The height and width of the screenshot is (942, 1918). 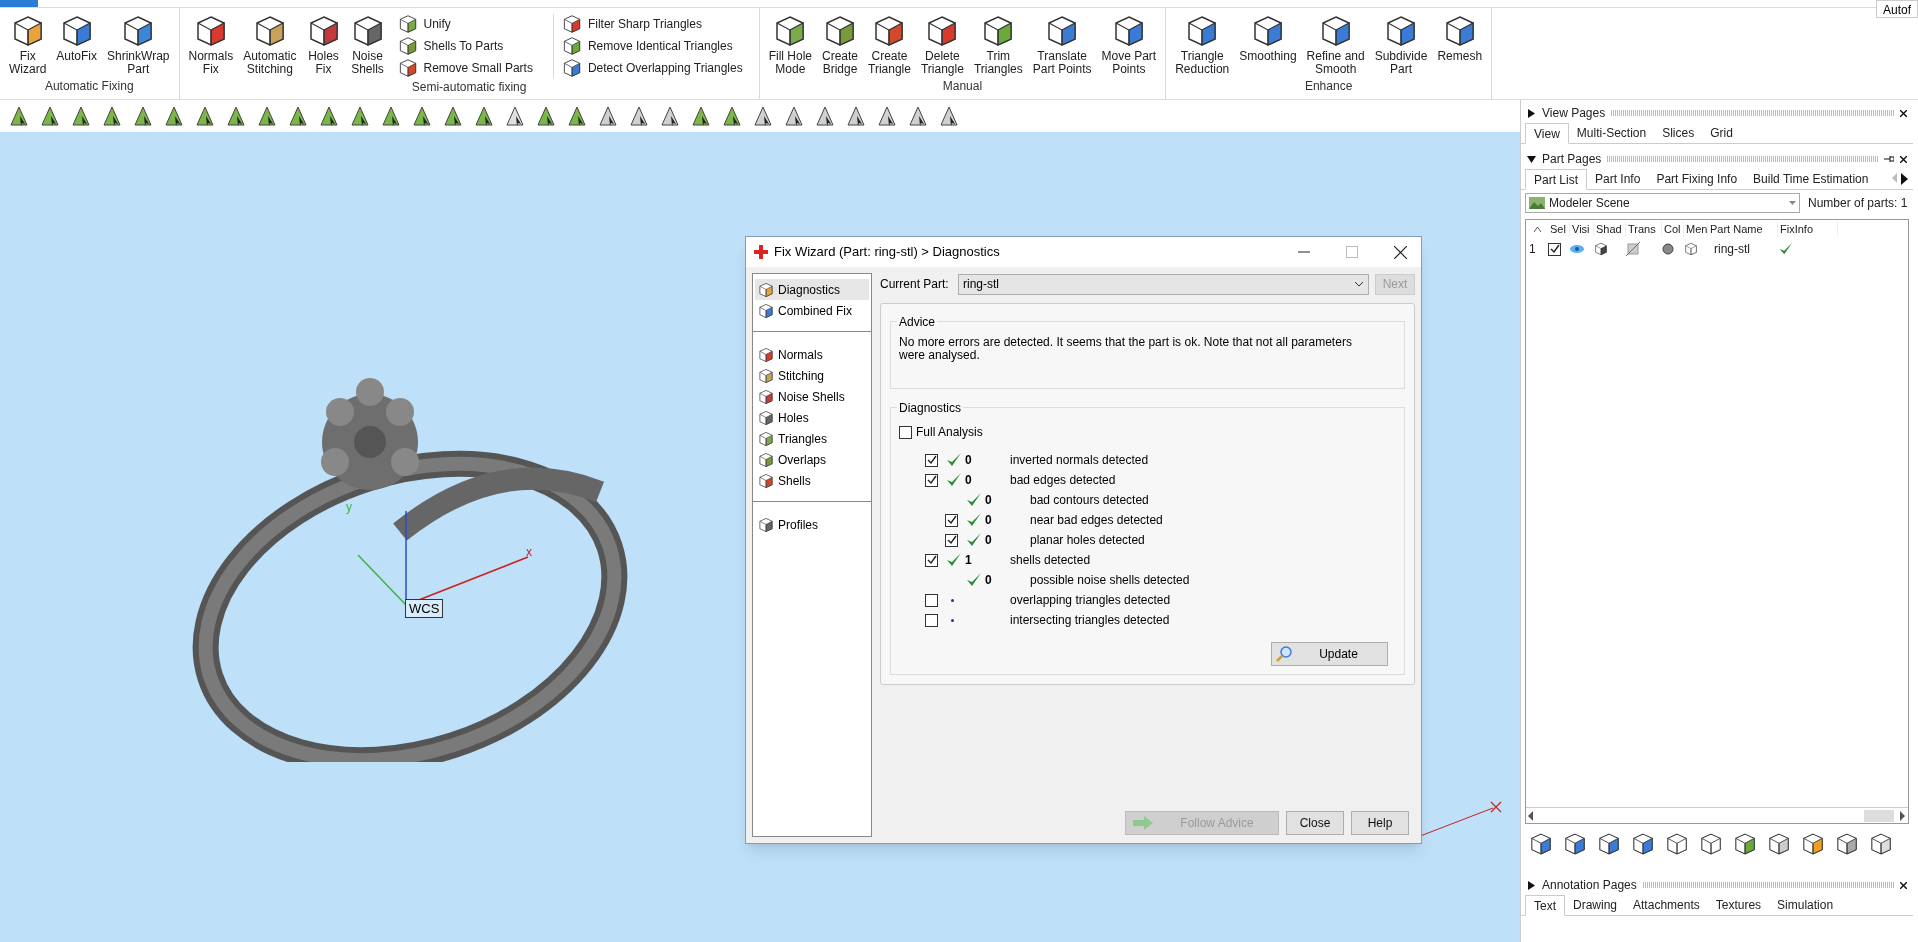 What do you see at coordinates (77, 38) in the screenshot?
I see `ribbon-button: AutoFix` at bounding box center [77, 38].